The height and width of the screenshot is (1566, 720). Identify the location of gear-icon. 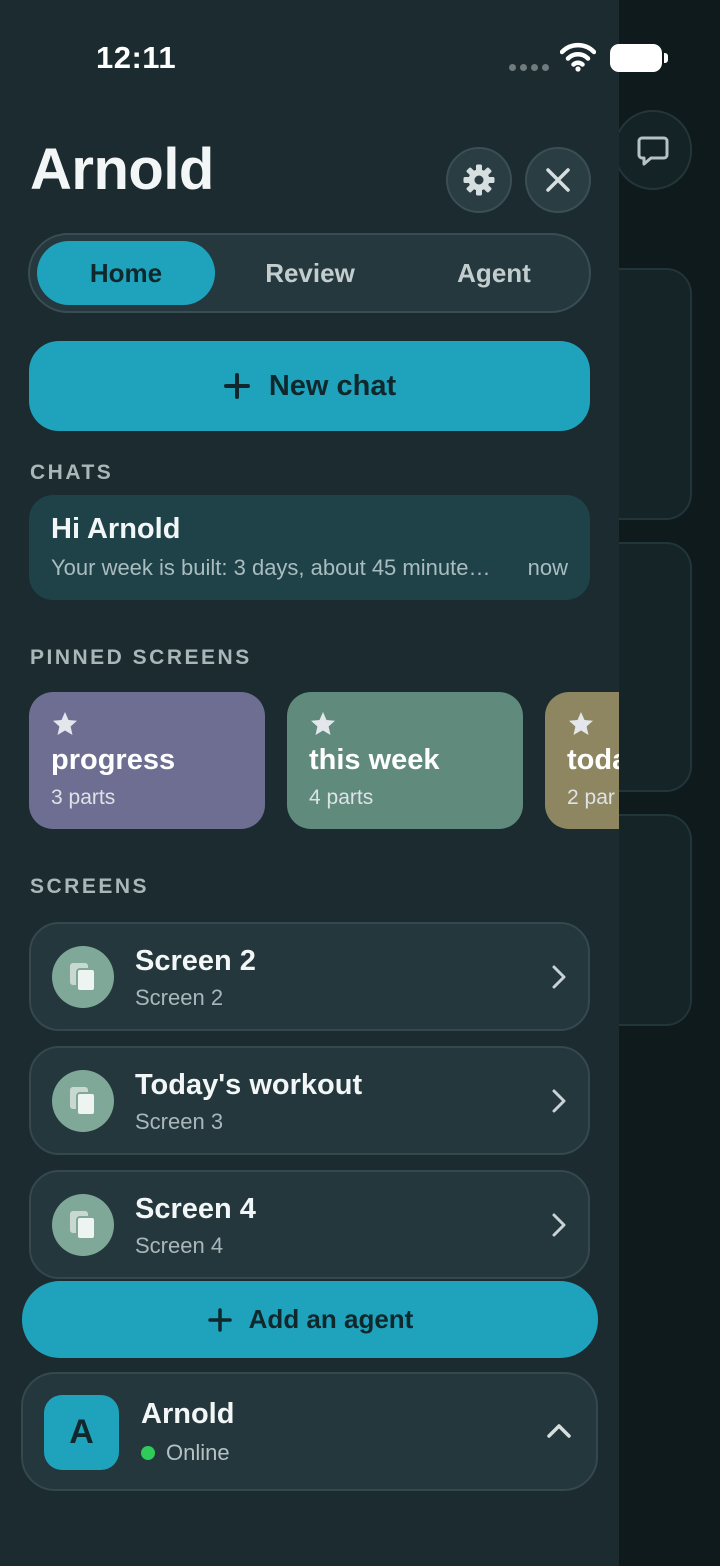
(479, 180).